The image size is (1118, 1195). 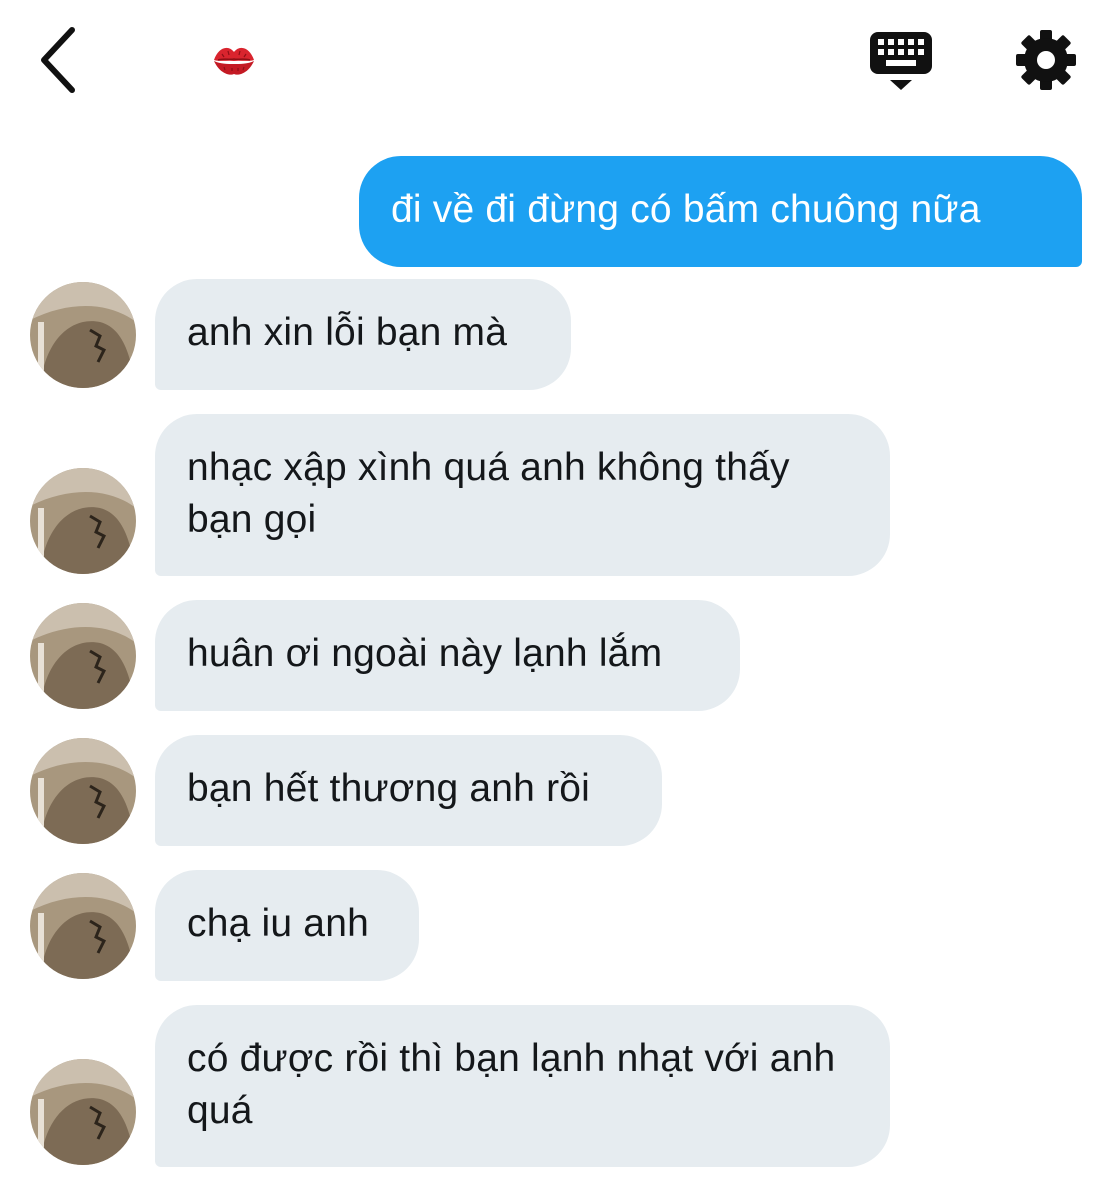 I want to click on keyboard-icon, so click(x=901, y=61).